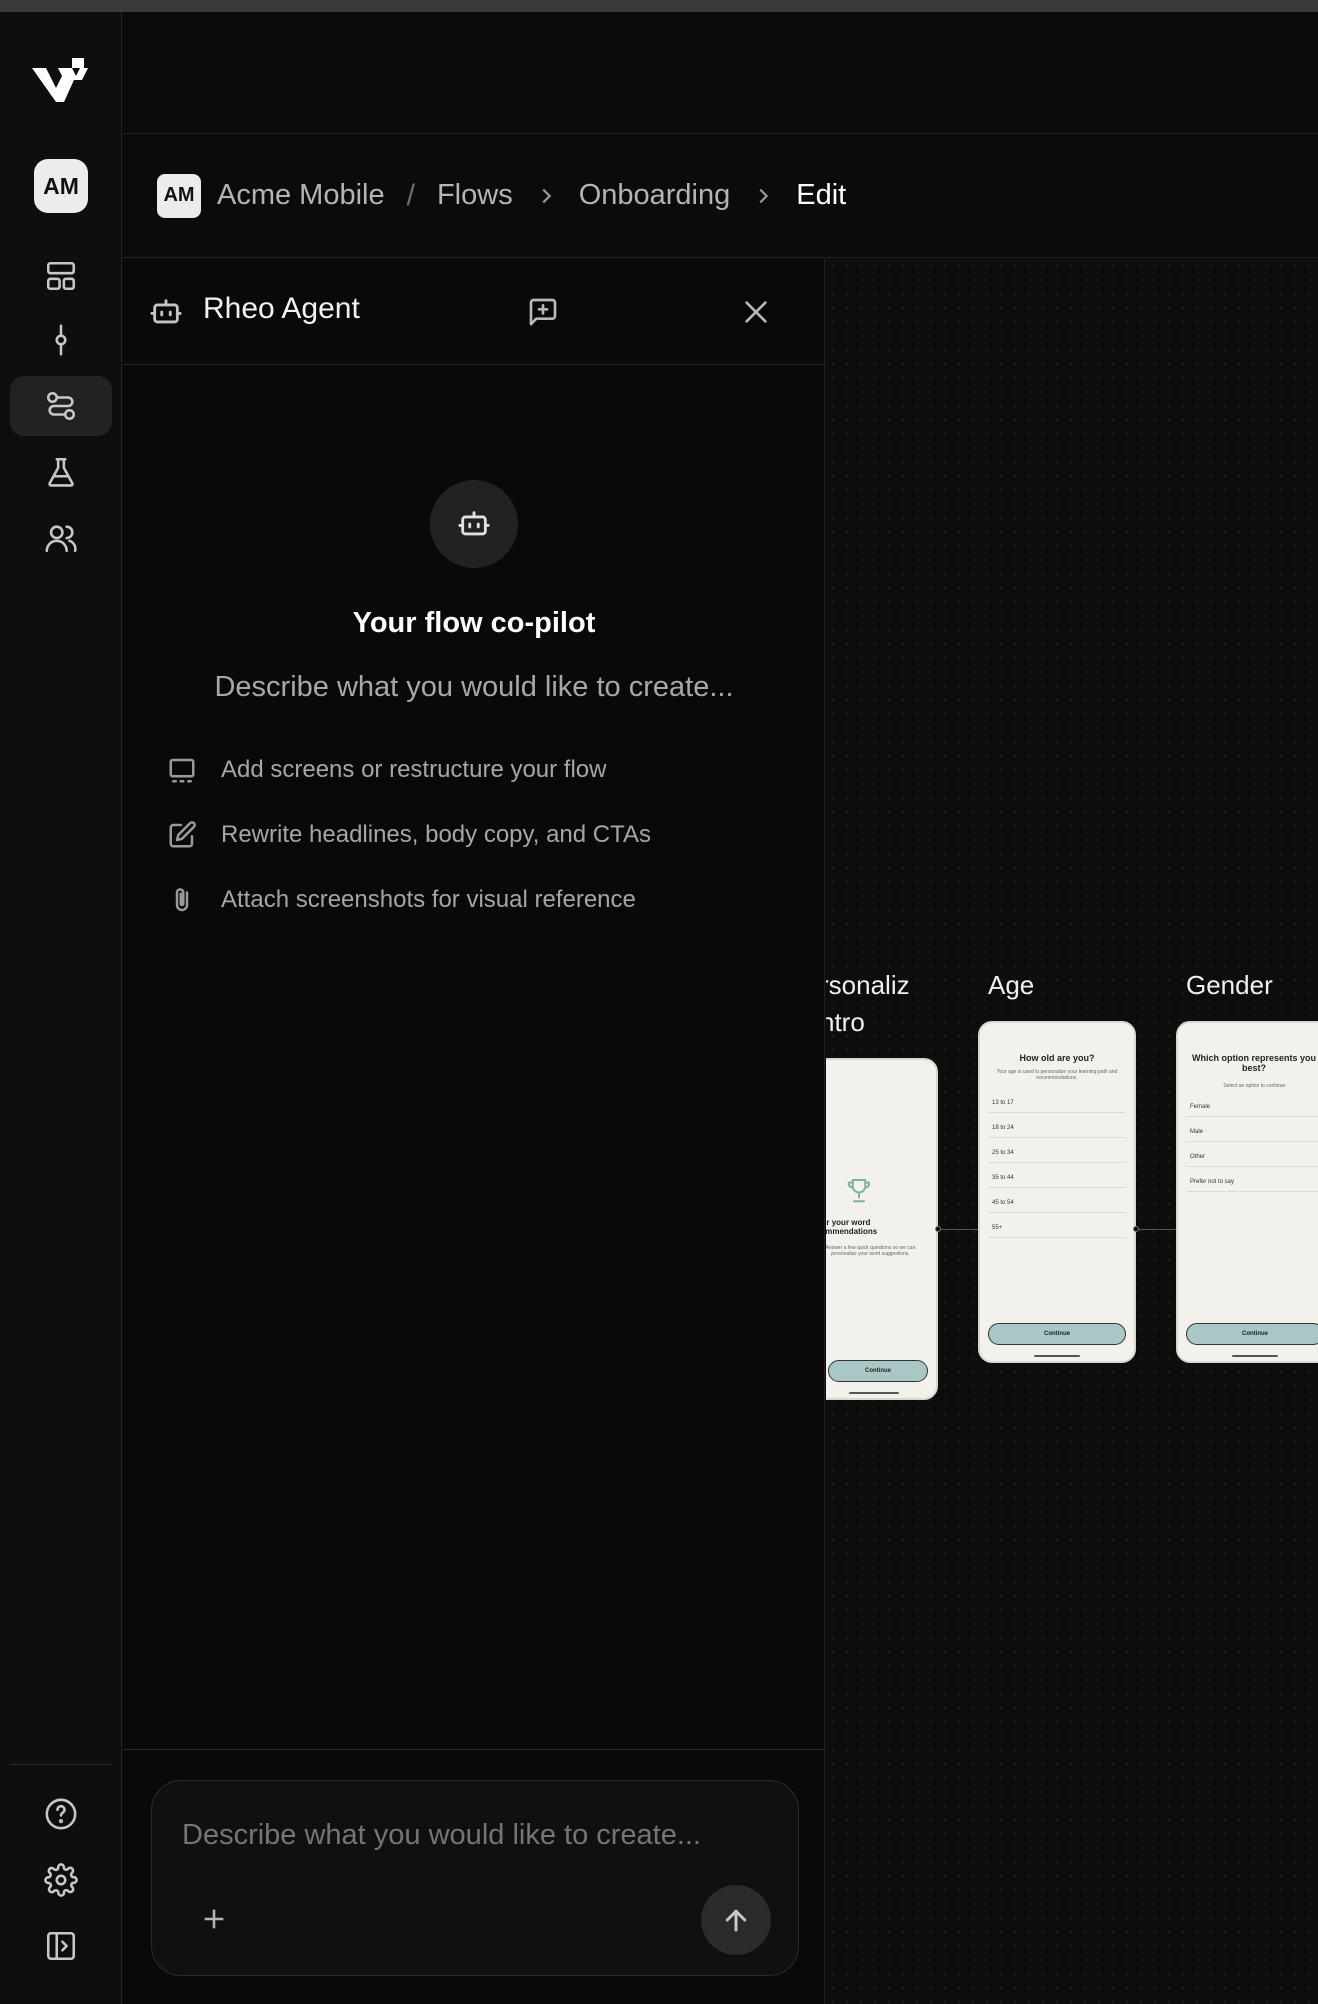 Image resolution: width=1318 pixels, height=2004 pixels. I want to click on tip-item: Attach screenshots for visual reference, so click(401, 900).